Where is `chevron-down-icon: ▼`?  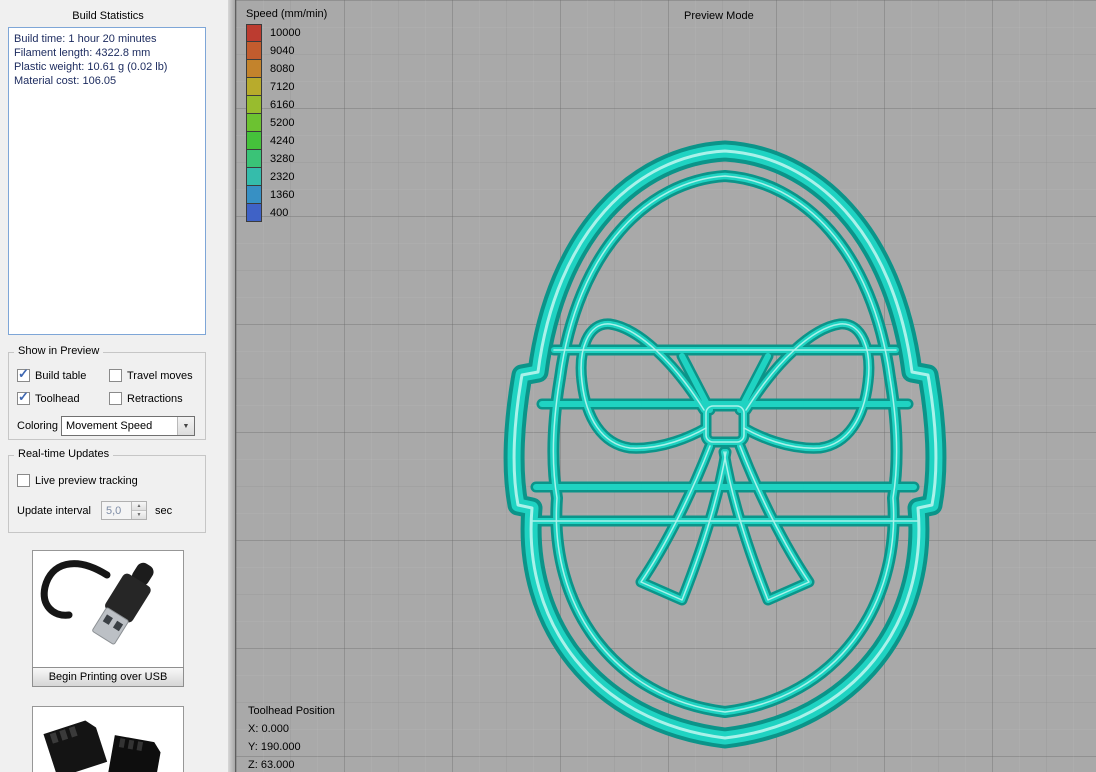 chevron-down-icon: ▼ is located at coordinates (185, 426).